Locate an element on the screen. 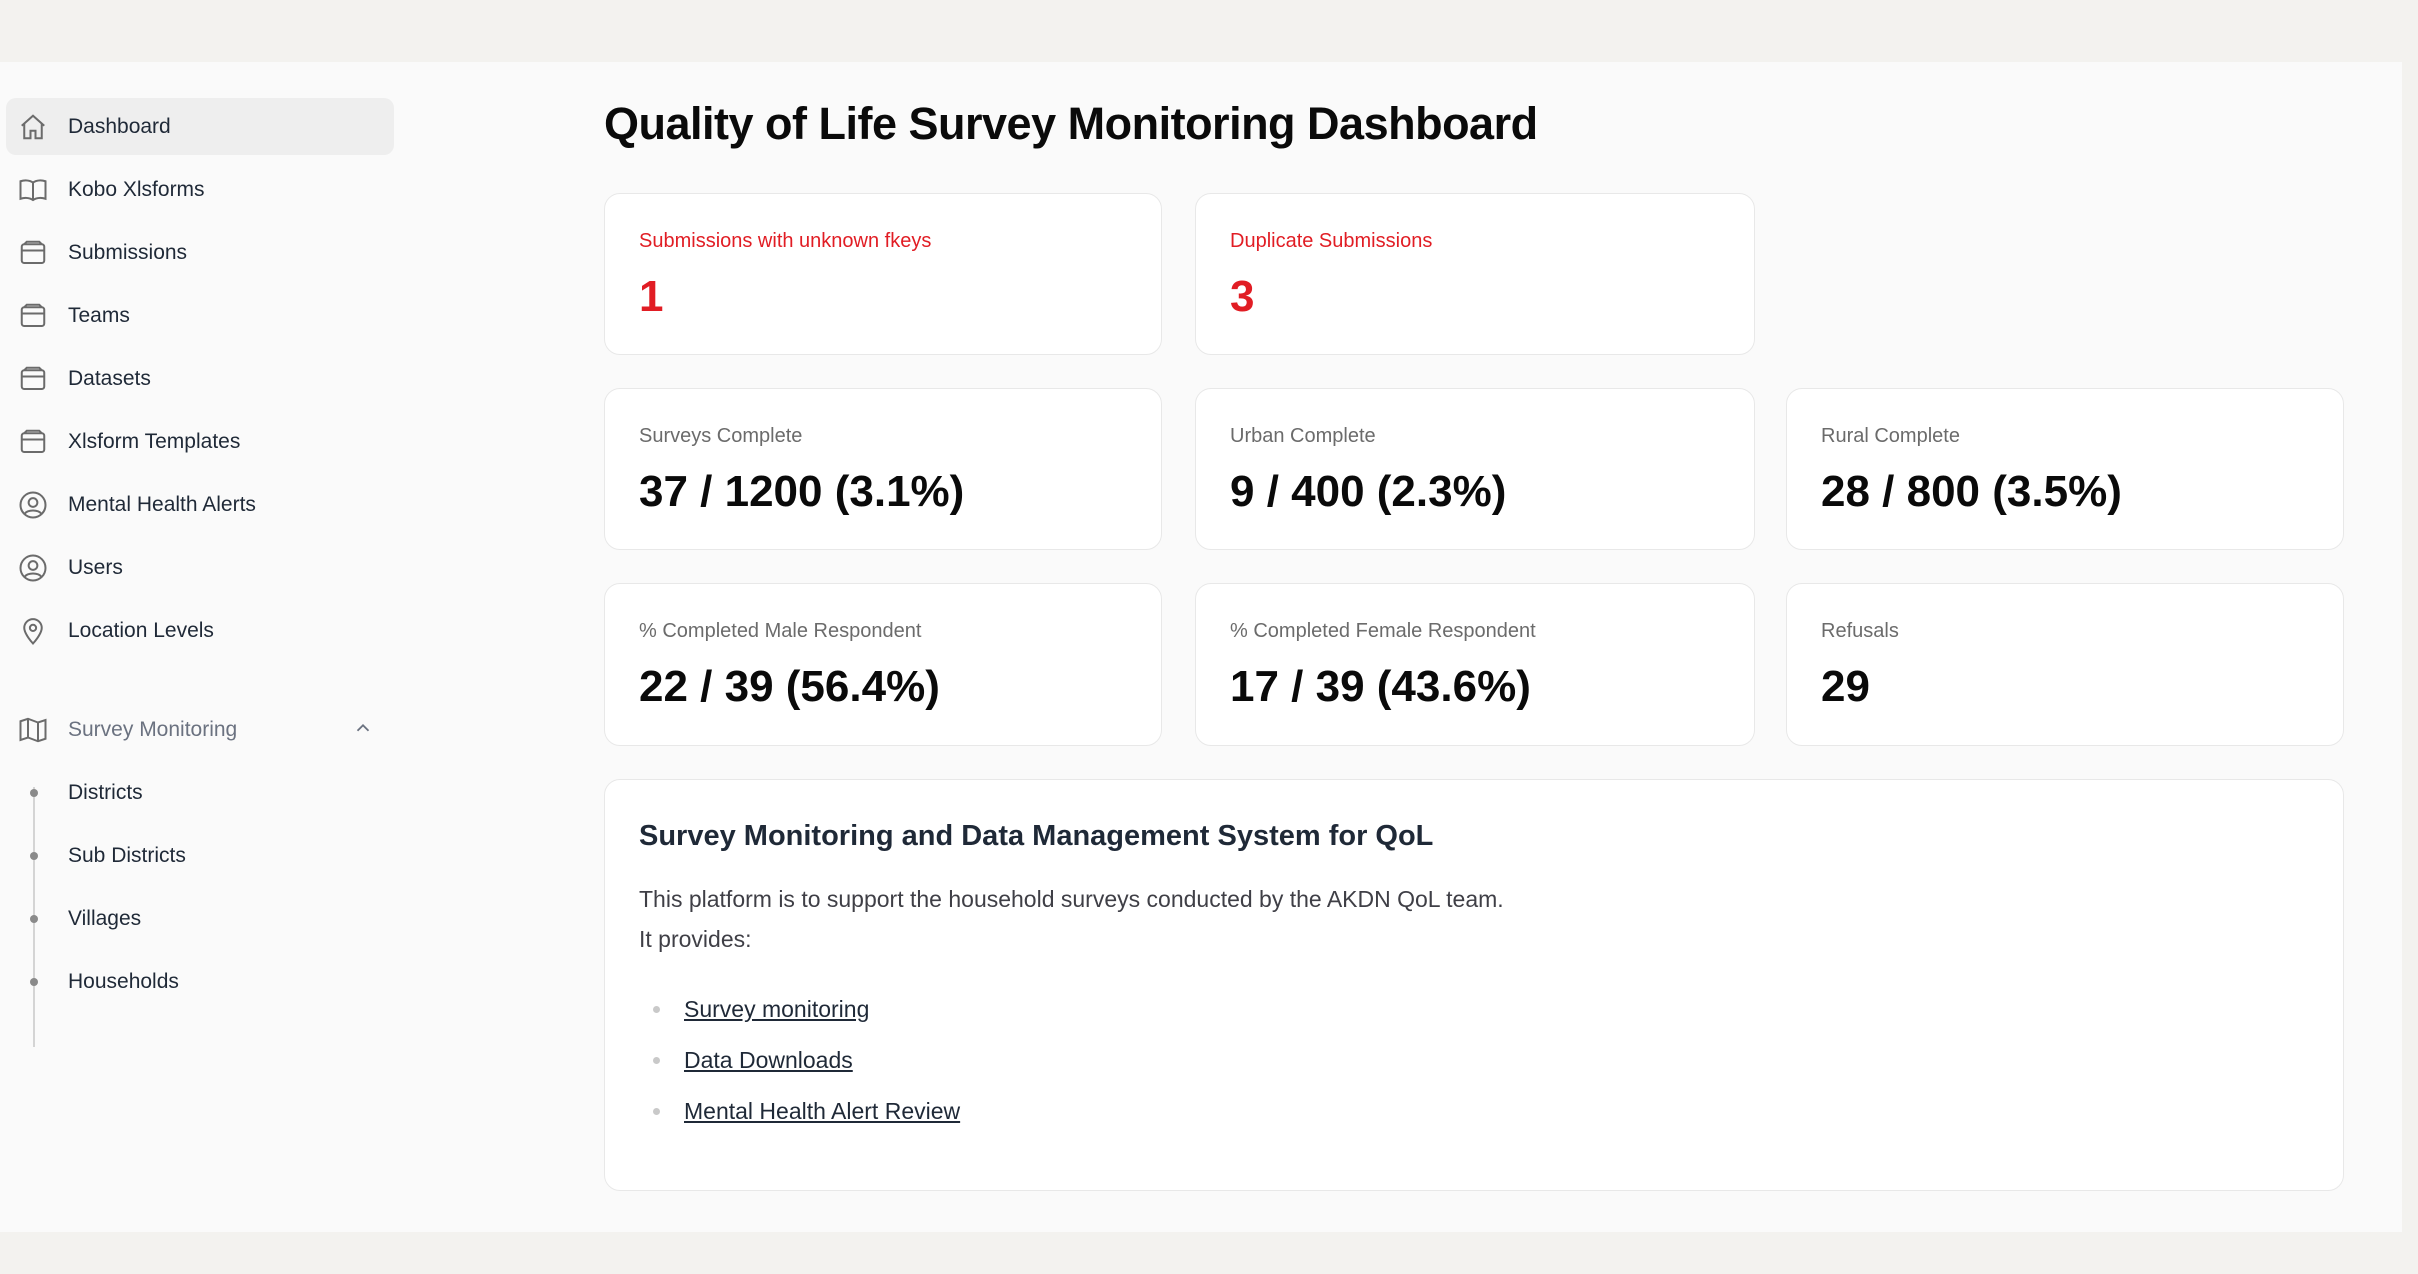  card-value: 3 is located at coordinates (1242, 296).